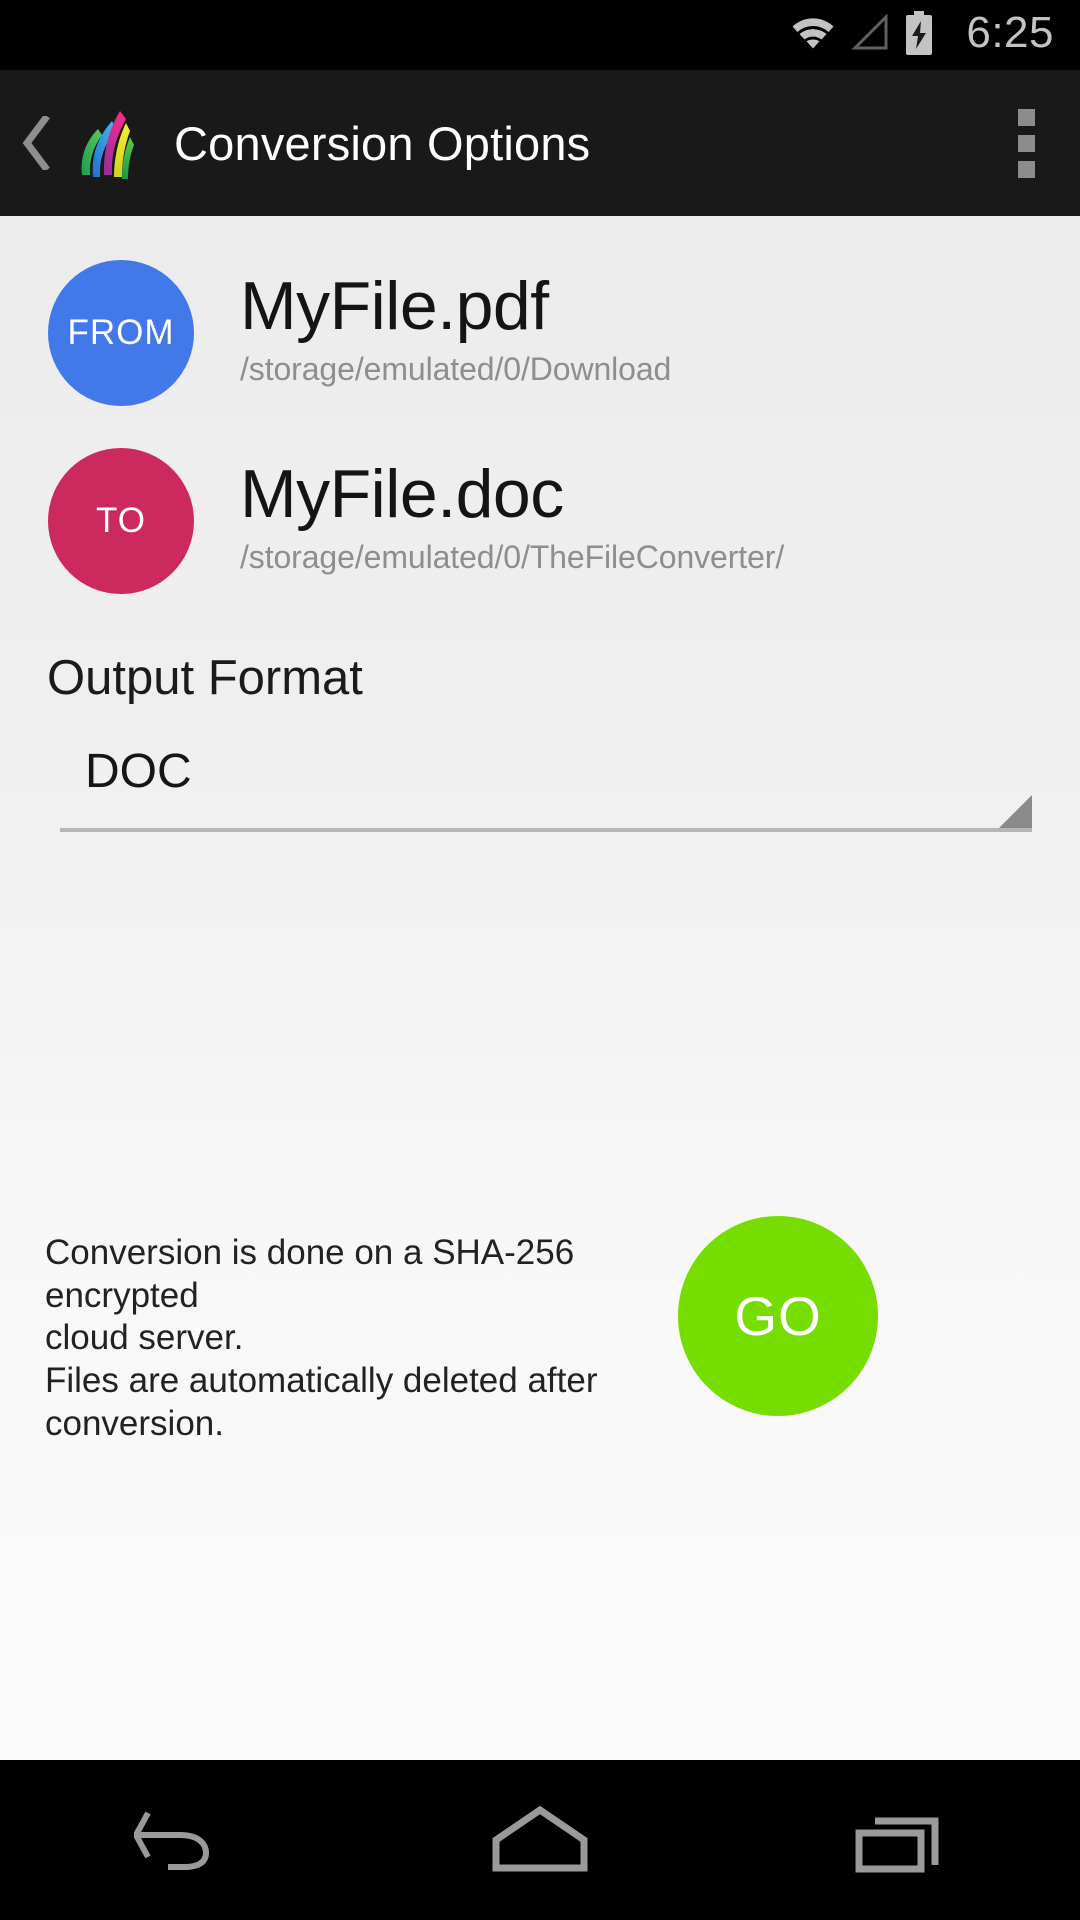  I want to click on page-title: Conversion Options, so click(382, 143).